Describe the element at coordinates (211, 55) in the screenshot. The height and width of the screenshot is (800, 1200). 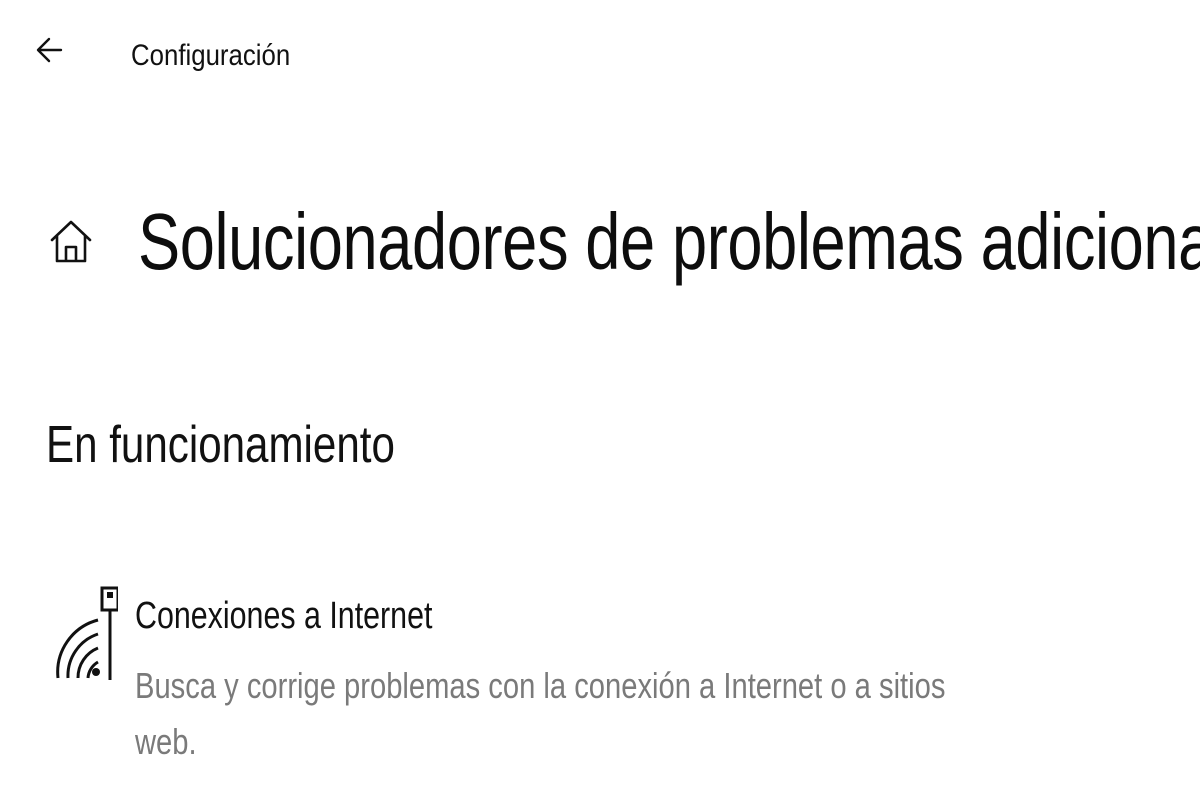
I see `window-title: Configuración` at that location.